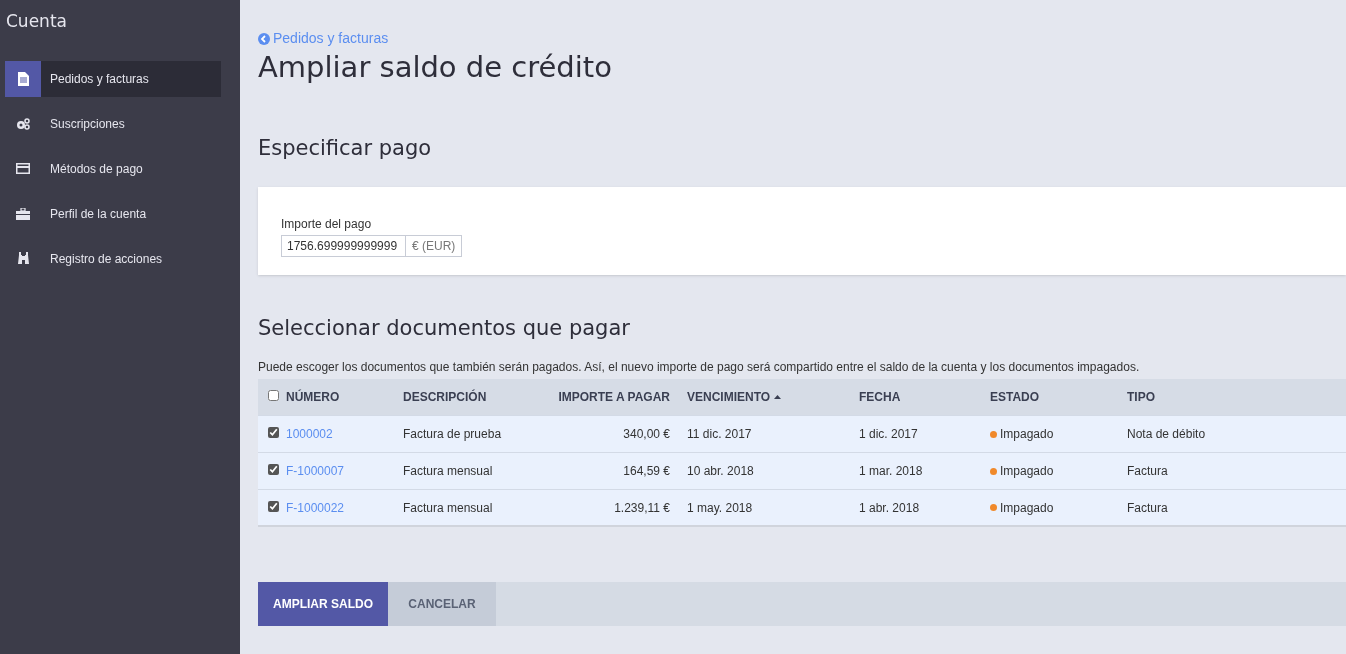 The image size is (1346, 654). Describe the element at coordinates (113, 123) in the screenshot. I see `nav-item: Suscripciones` at that location.